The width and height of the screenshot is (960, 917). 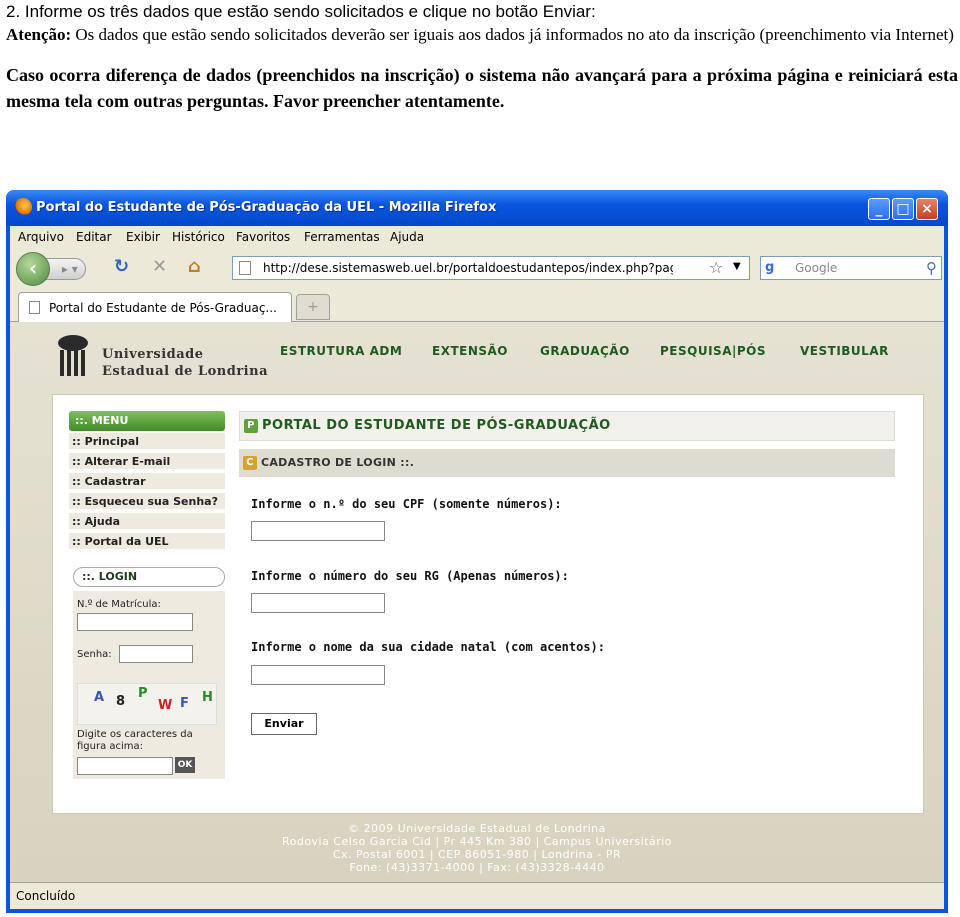 I want to click on sidebar-item-alterar-email: :: Alterar E-mail, so click(x=147, y=462).